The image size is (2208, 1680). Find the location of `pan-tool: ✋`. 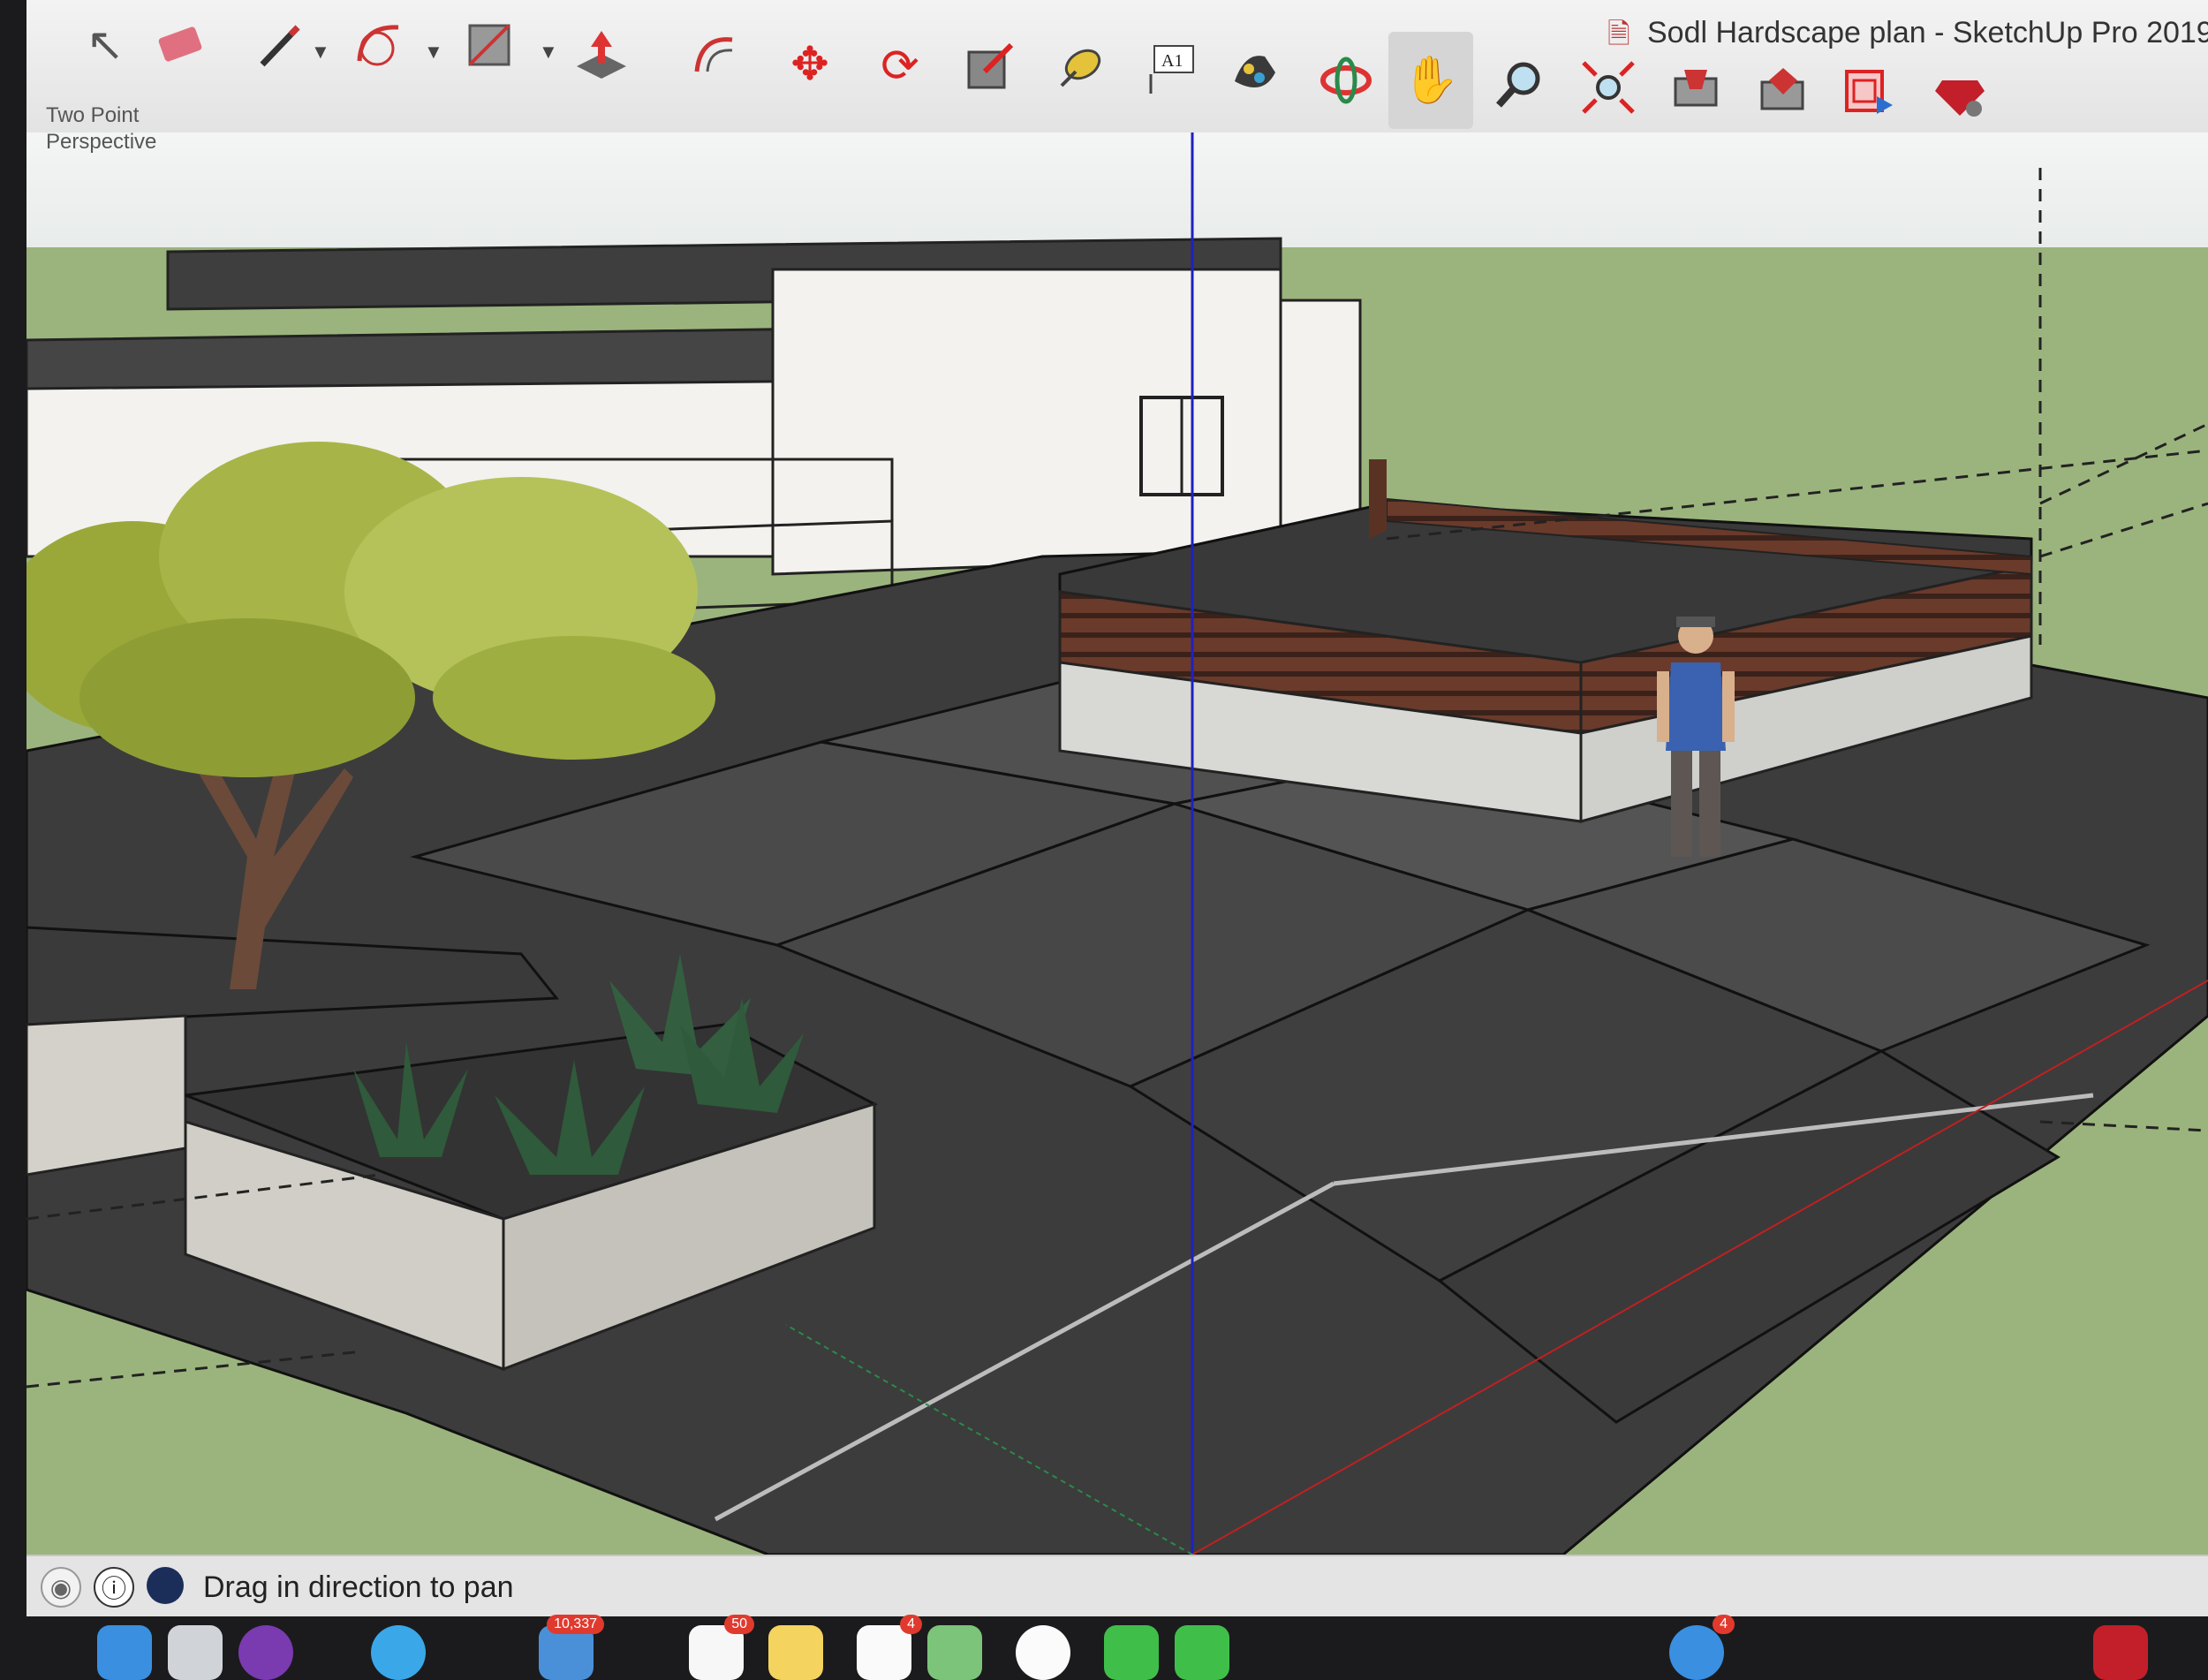

pan-tool: ✋ is located at coordinates (1430, 80).